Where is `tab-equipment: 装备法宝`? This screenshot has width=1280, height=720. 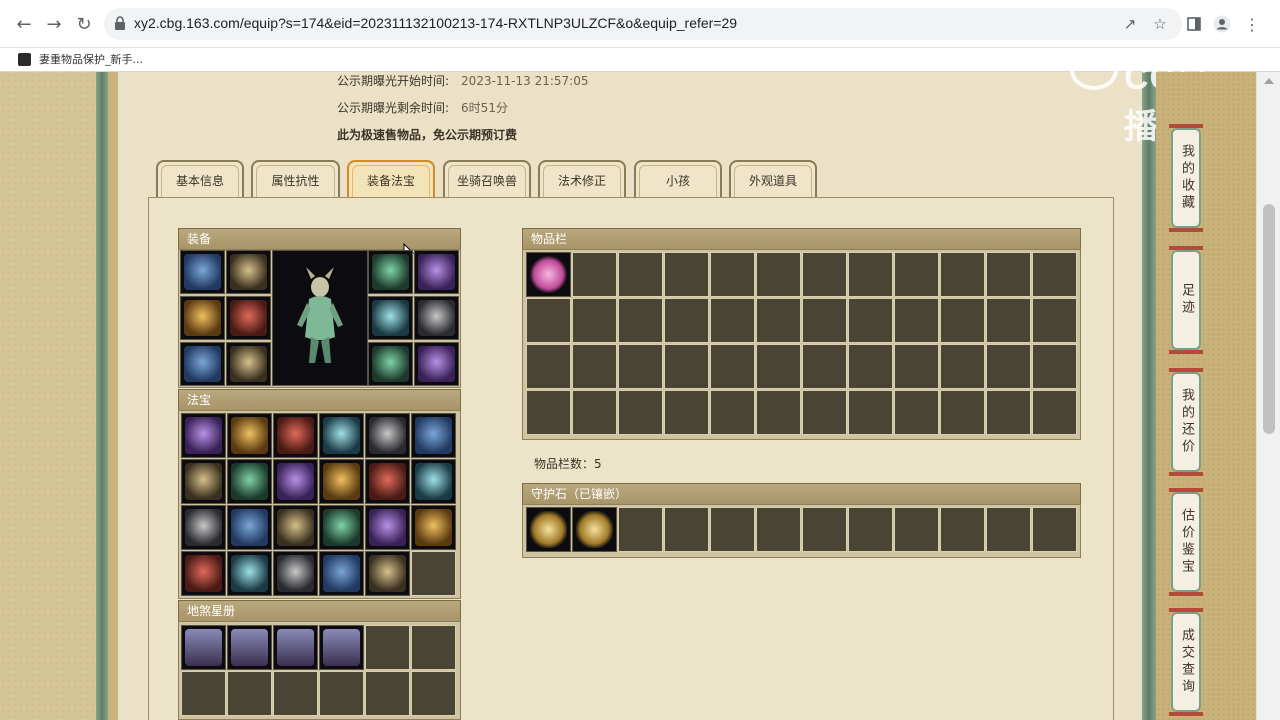
tab-equipment: 装备法宝 is located at coordinates (391, 179).